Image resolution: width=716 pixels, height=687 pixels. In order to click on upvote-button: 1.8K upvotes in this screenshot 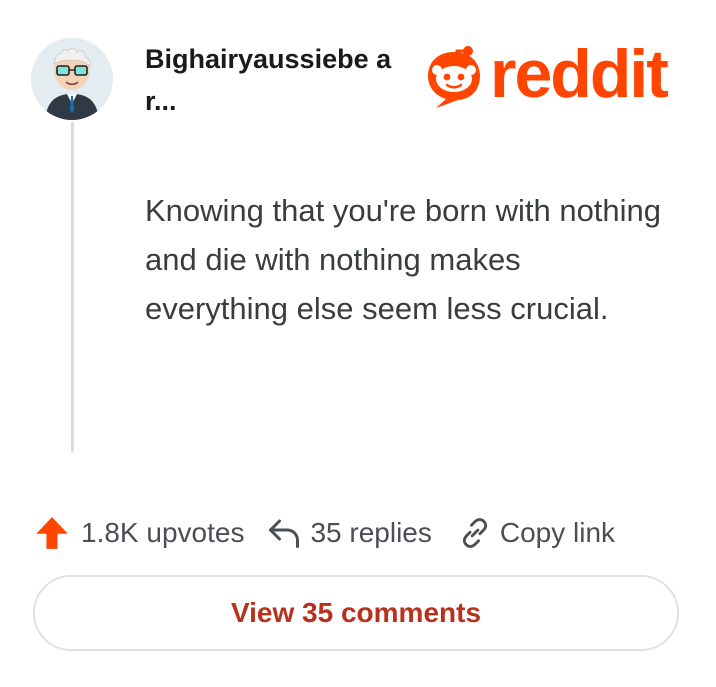, I will do `click(138, 533)`.